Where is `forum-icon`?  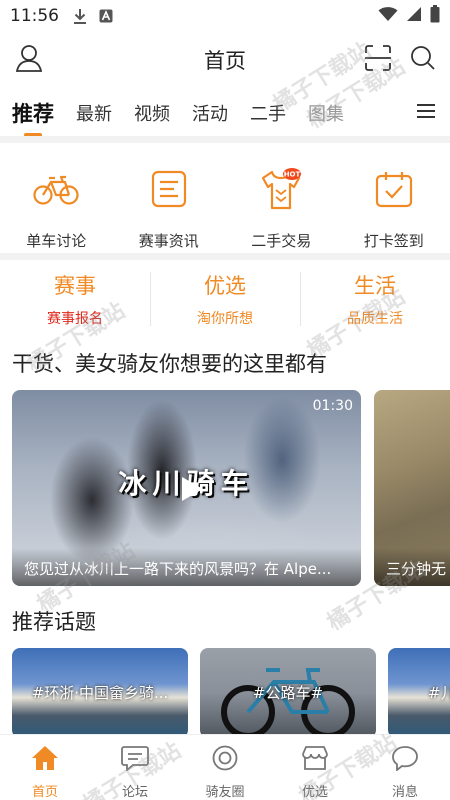
forum-icon is located at coordinates (135, 760).